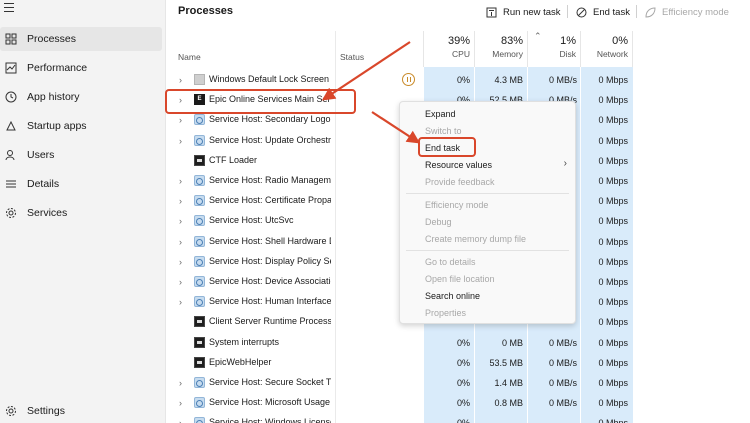  What do you see at coordinates (81, 126) in the screenshot?
I see `sidebar-item-startup-apps: Startup apps` at bounding box center [81, 126].